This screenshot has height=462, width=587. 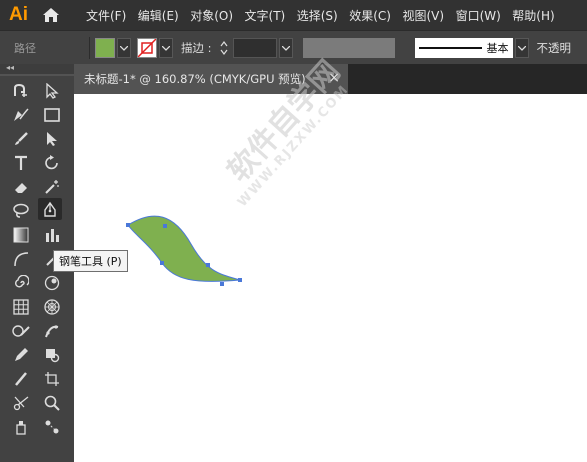 I want to click on stroke-weight-spinner, so click(x=224, y=48).